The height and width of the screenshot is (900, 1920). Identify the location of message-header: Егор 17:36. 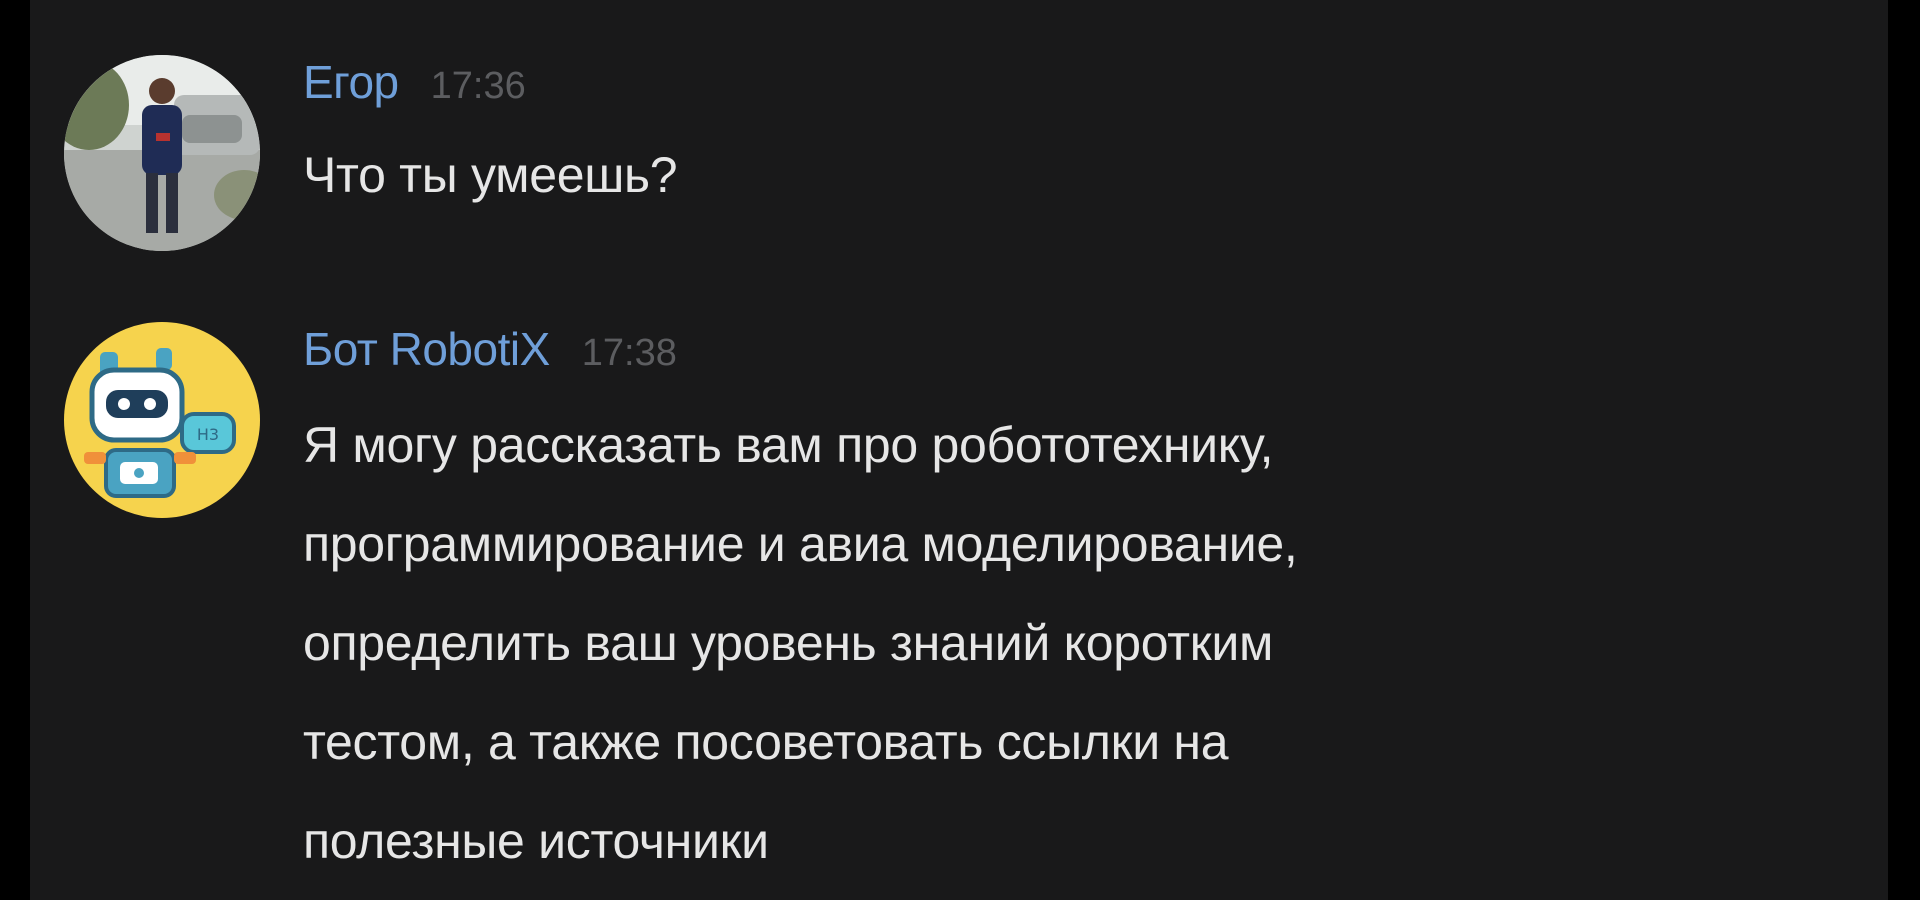
(490, 90).